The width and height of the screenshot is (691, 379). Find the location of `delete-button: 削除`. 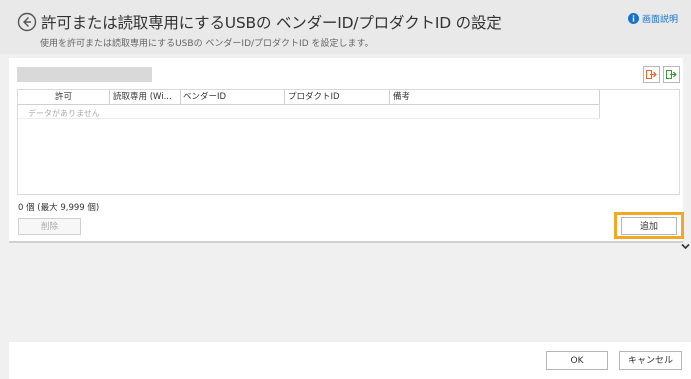

delete-button: 削除 is located at coordinates (49, 226).